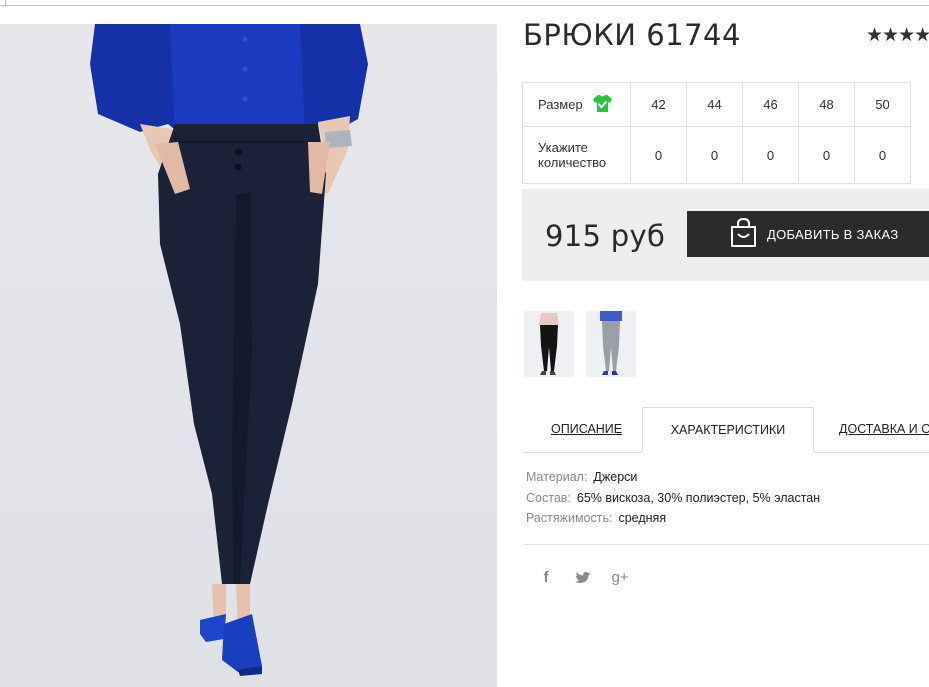 This screenshot has height=687, width=929. I want to click on facebook-icon: f, so click(546, 578).